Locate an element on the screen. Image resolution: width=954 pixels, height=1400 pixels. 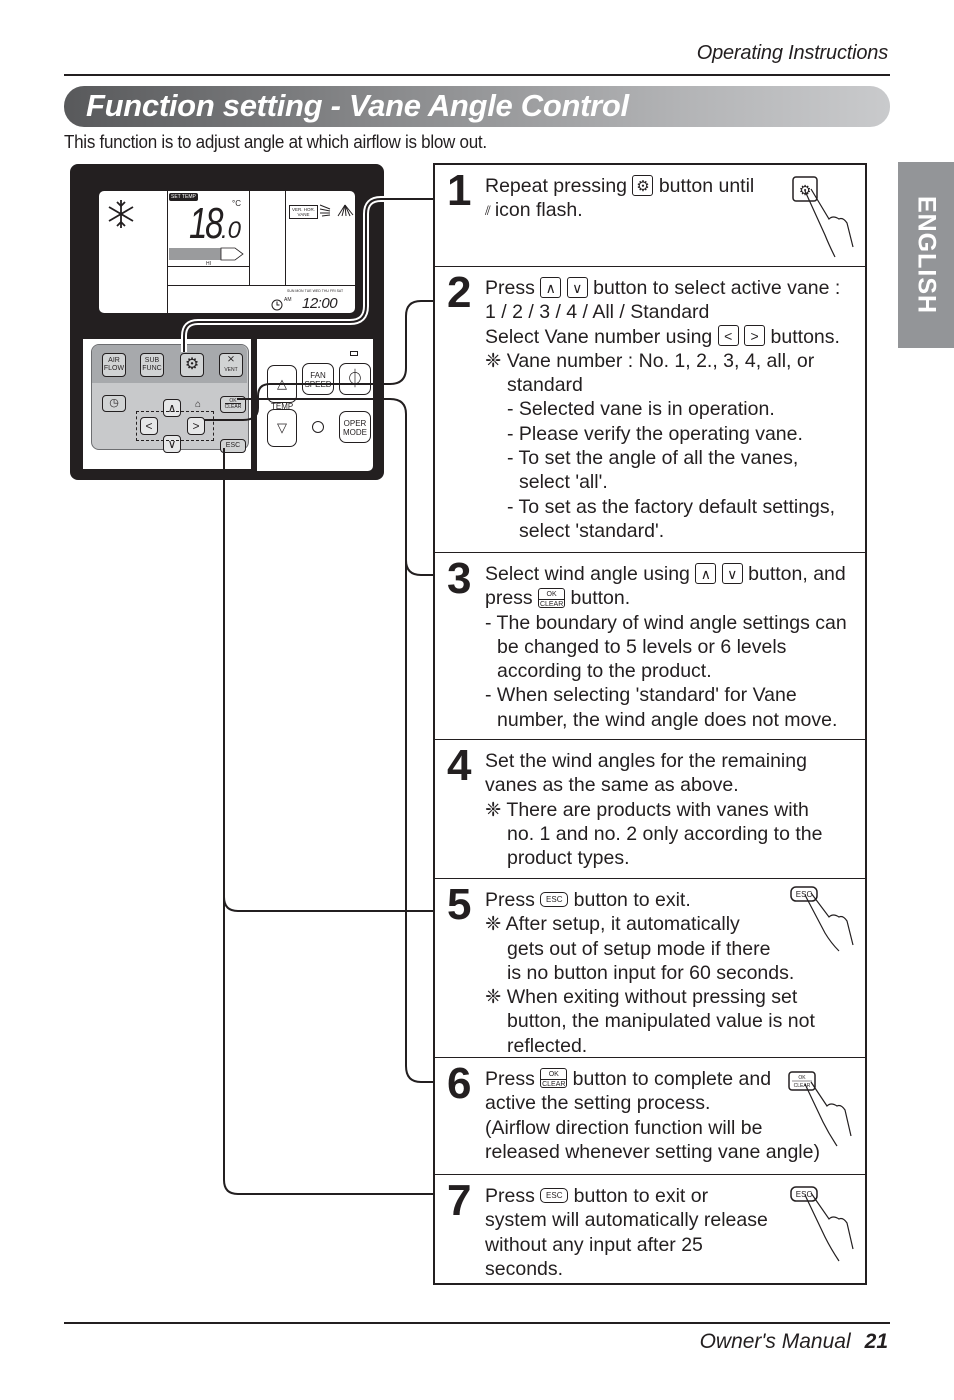
svg-text: OK is located at coordinates (802, 1078).